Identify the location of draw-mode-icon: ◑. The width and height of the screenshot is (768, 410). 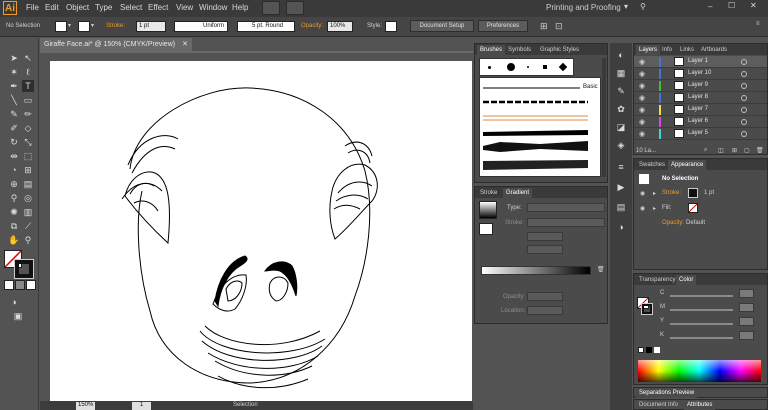
(14, 302).